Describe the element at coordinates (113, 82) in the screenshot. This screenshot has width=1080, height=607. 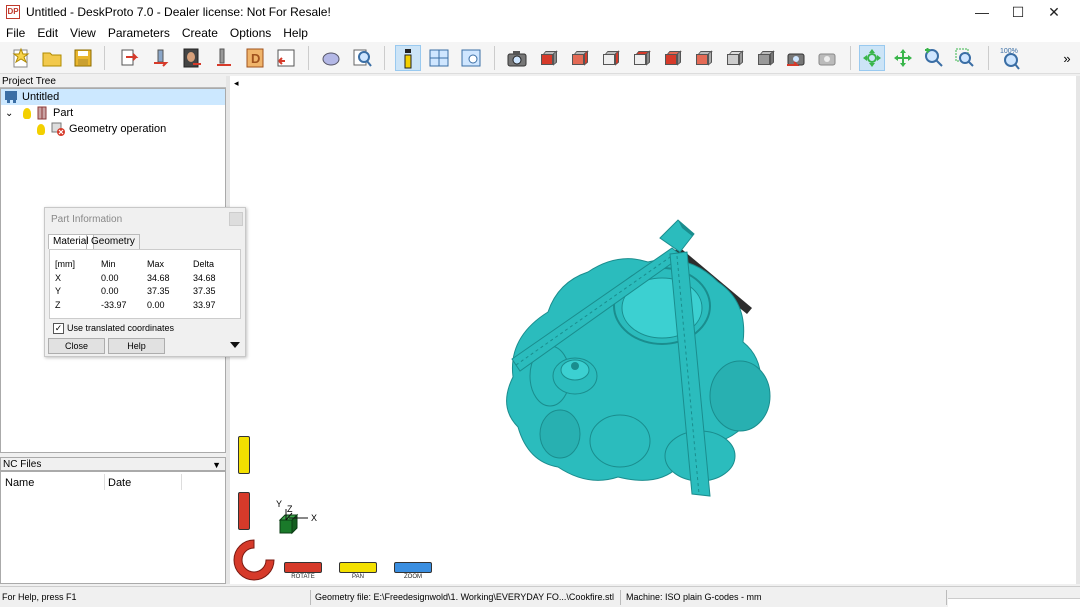
I see `project-tree-header: Project Tree` at that location.